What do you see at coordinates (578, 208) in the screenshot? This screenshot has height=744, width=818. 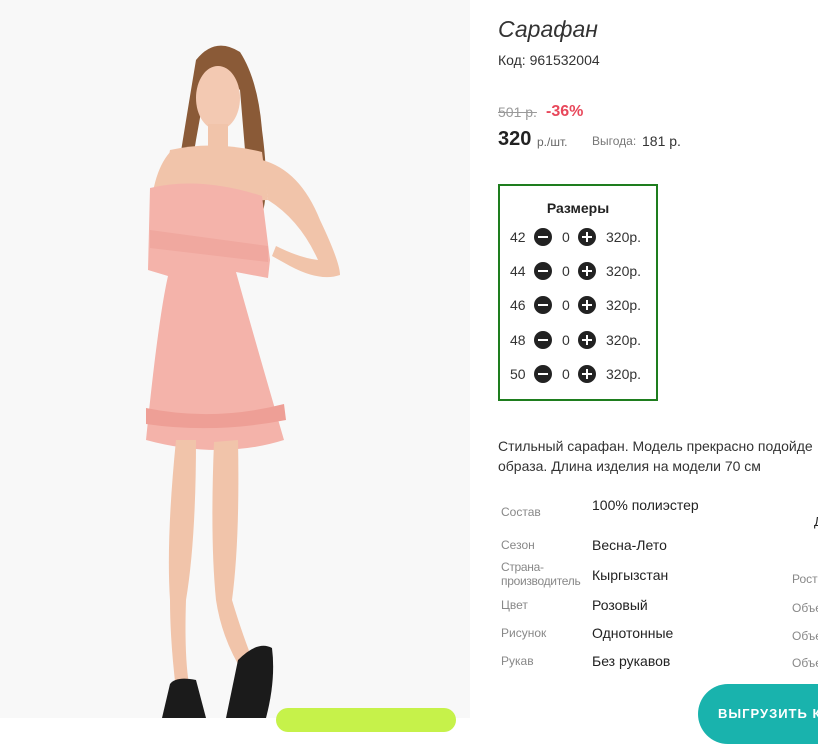 I see `sizes-title: Размеры` at bounding box center [578, 208].